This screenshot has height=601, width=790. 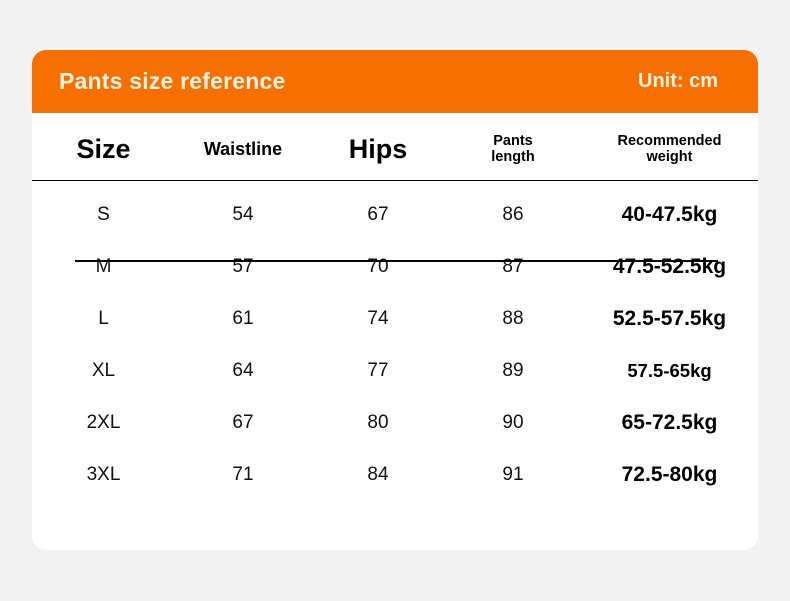 I want to click on cell-size: 2XL, so click(x=103, y=422).